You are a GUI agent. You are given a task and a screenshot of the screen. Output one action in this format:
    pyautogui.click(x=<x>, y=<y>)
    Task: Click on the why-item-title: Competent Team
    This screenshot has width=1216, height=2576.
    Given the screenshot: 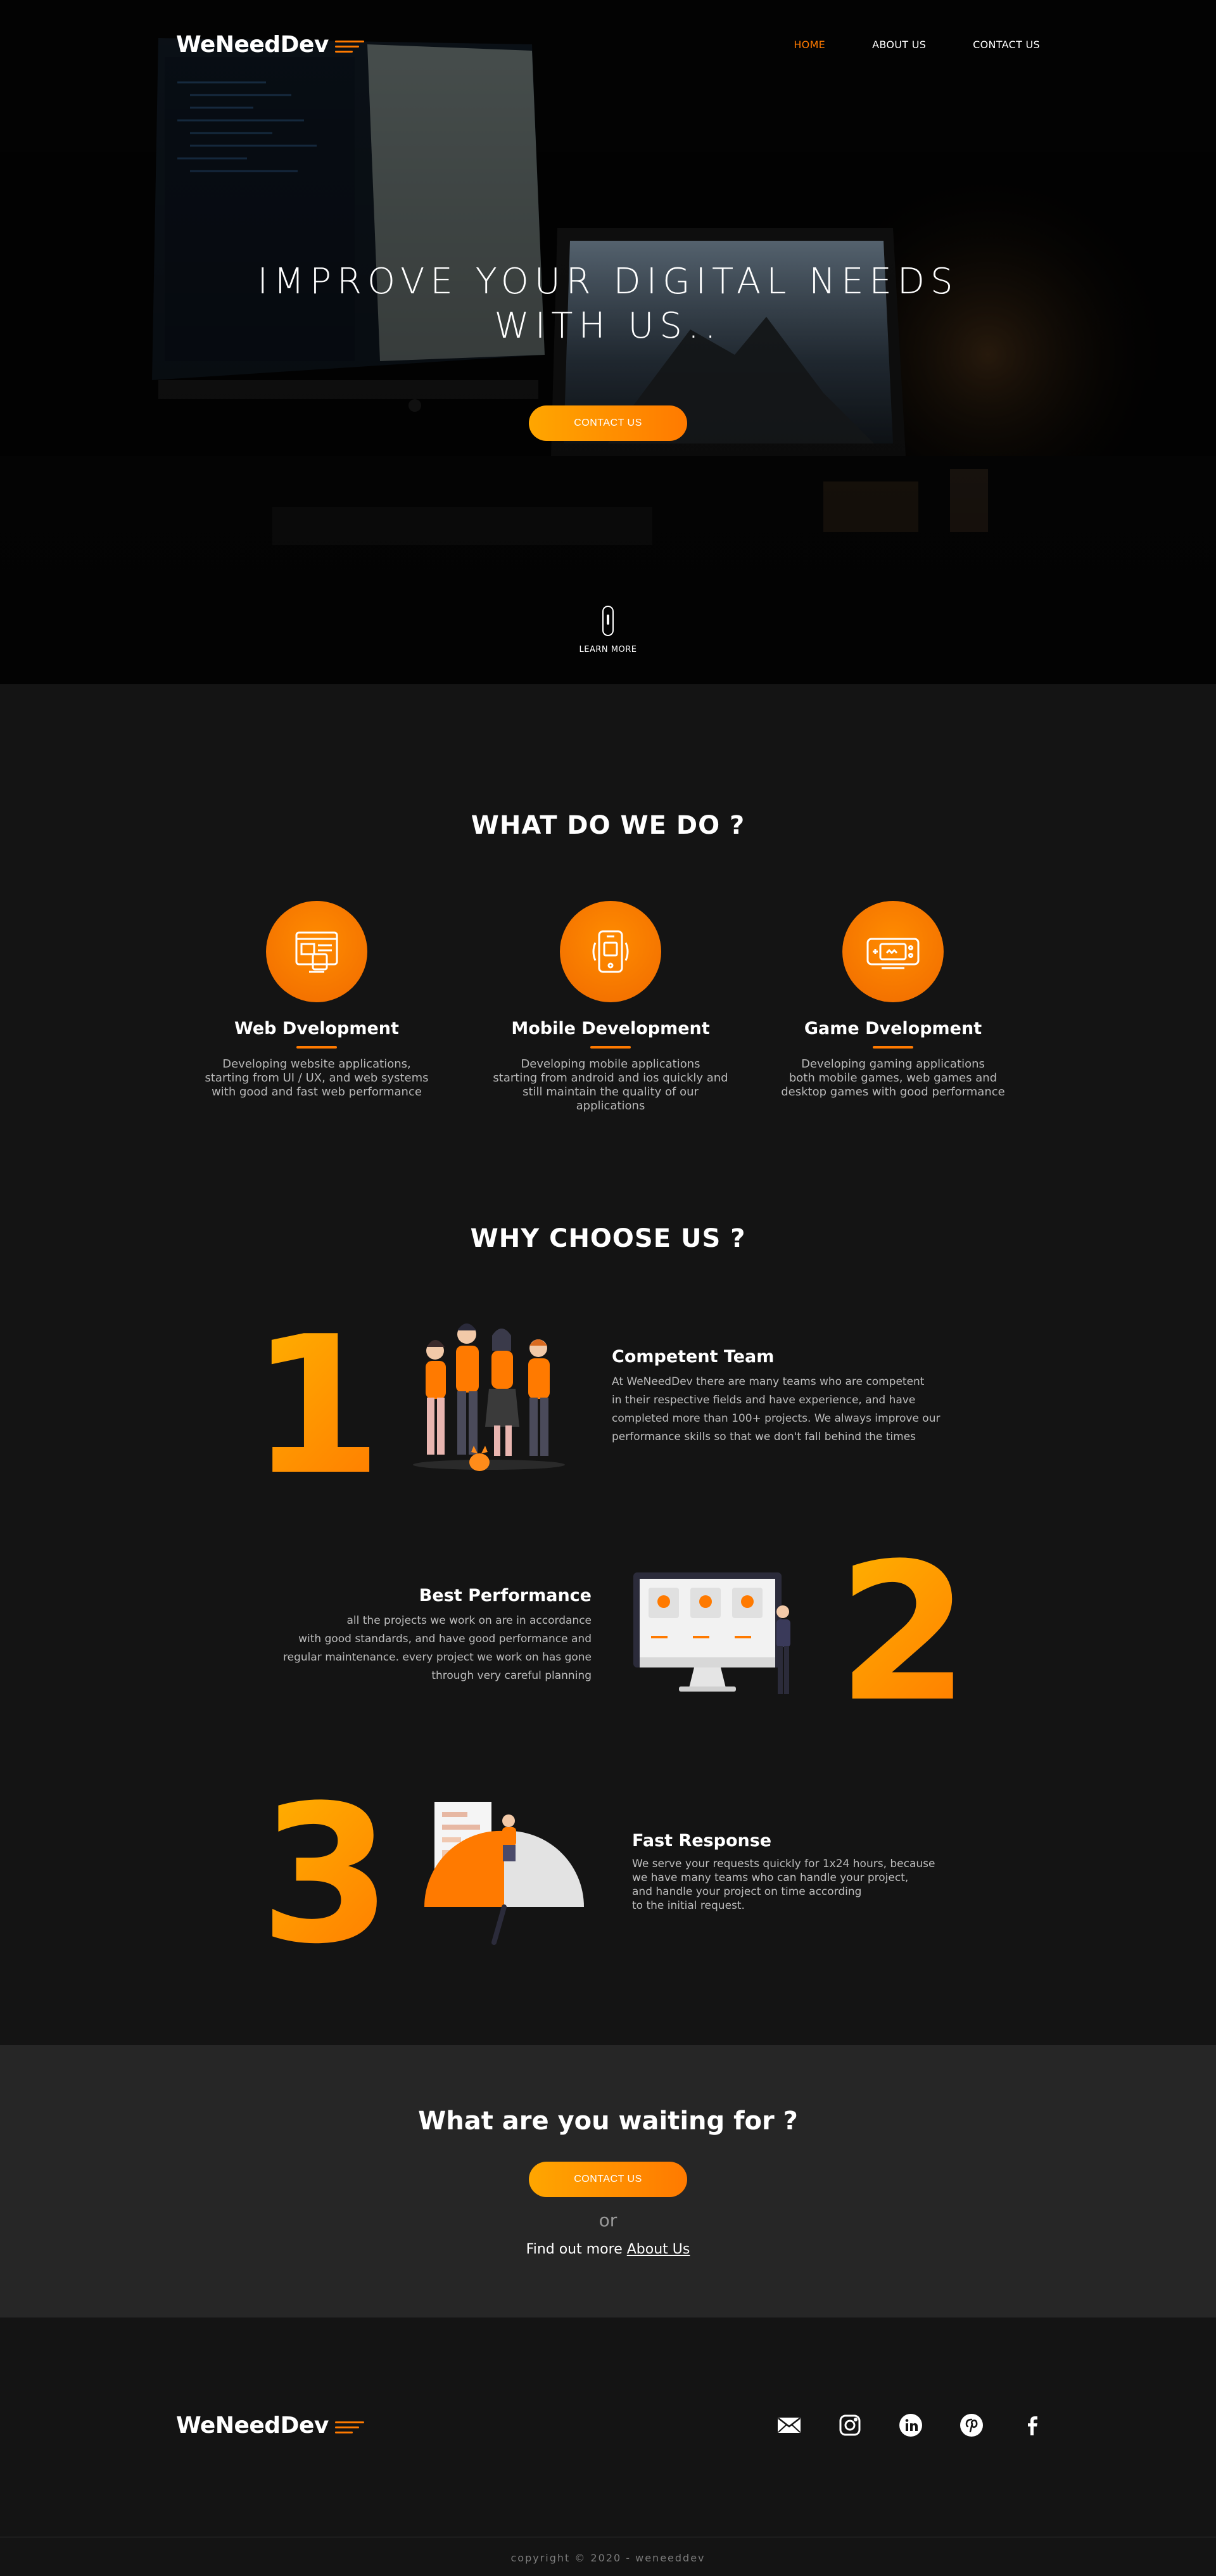 What is the action you would take?
    pyautogui.click(x=693, y=1357)
    